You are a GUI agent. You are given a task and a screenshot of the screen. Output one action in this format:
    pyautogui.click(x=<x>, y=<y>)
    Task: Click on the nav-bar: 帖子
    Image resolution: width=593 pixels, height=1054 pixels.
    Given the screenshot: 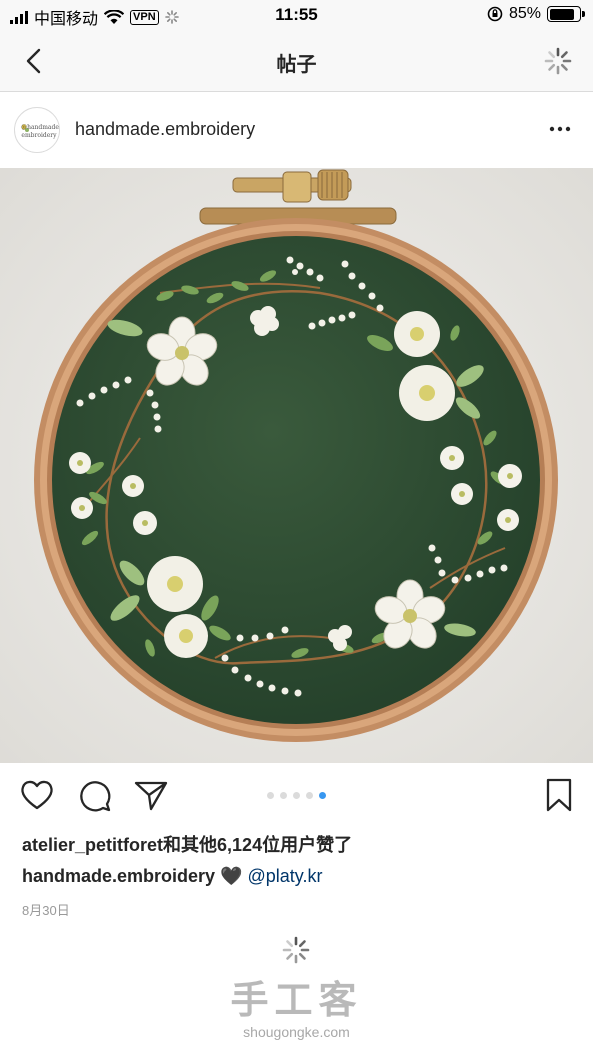 What is the action you would take?
    pyautogui.click(x=296, y=62)
    